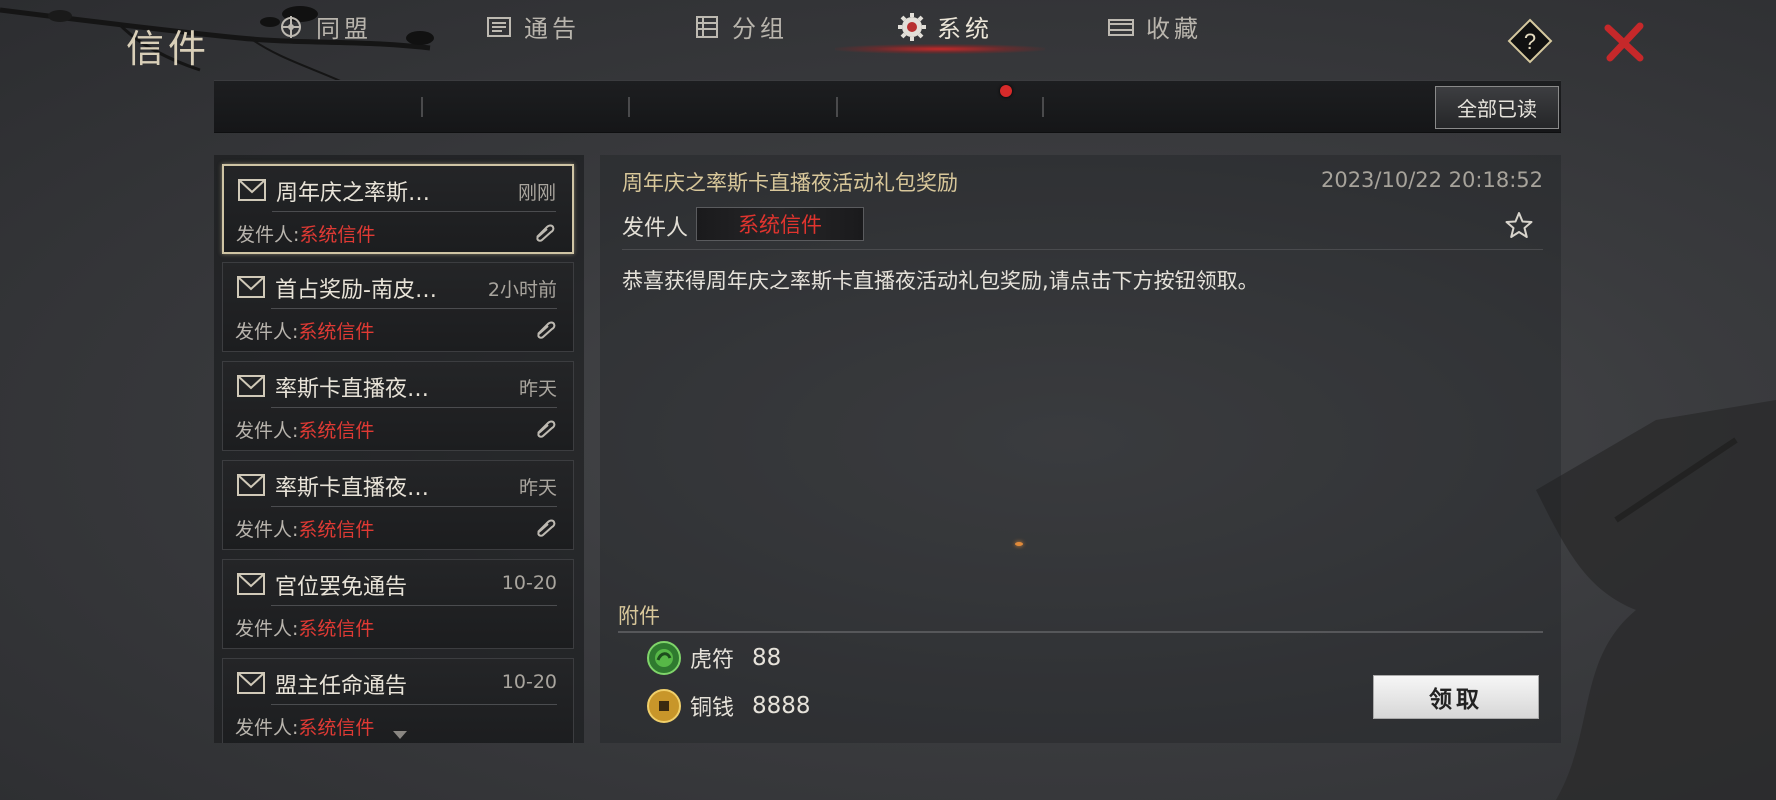  Describe the element at coordinates (707, 26) in the screenshot. I see `group-icon` at that location.